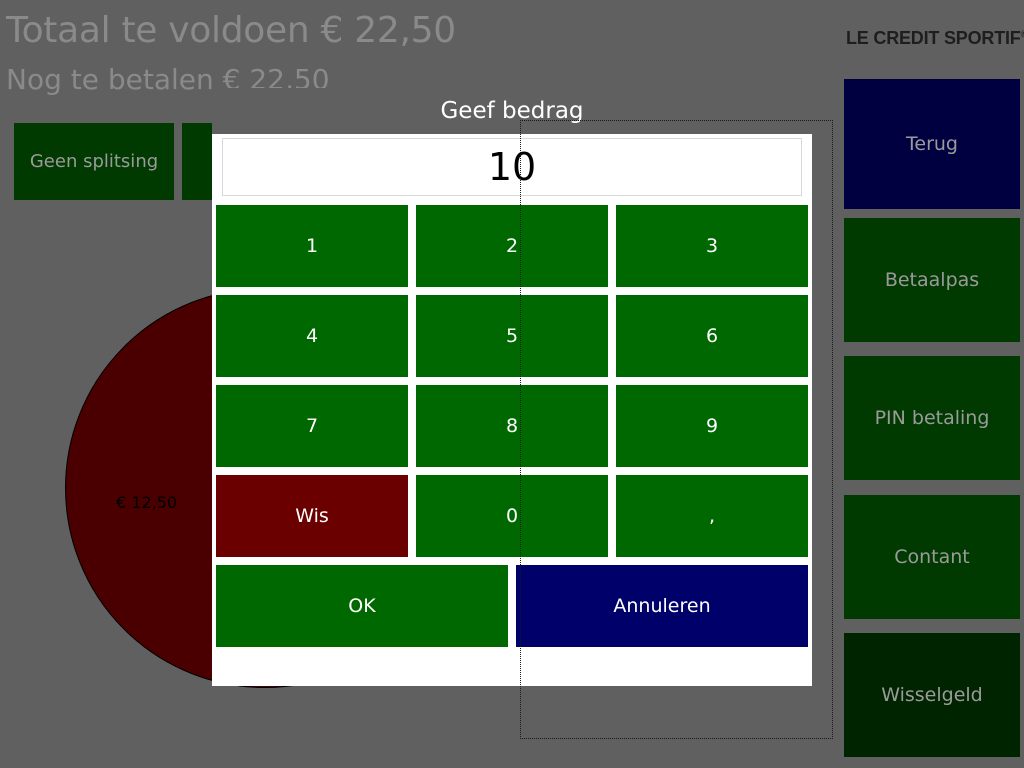 The image size is (1024, 768). Describe the element at coordinates (512, 426) in the screenshot. I see `key-8: 8` at that location.